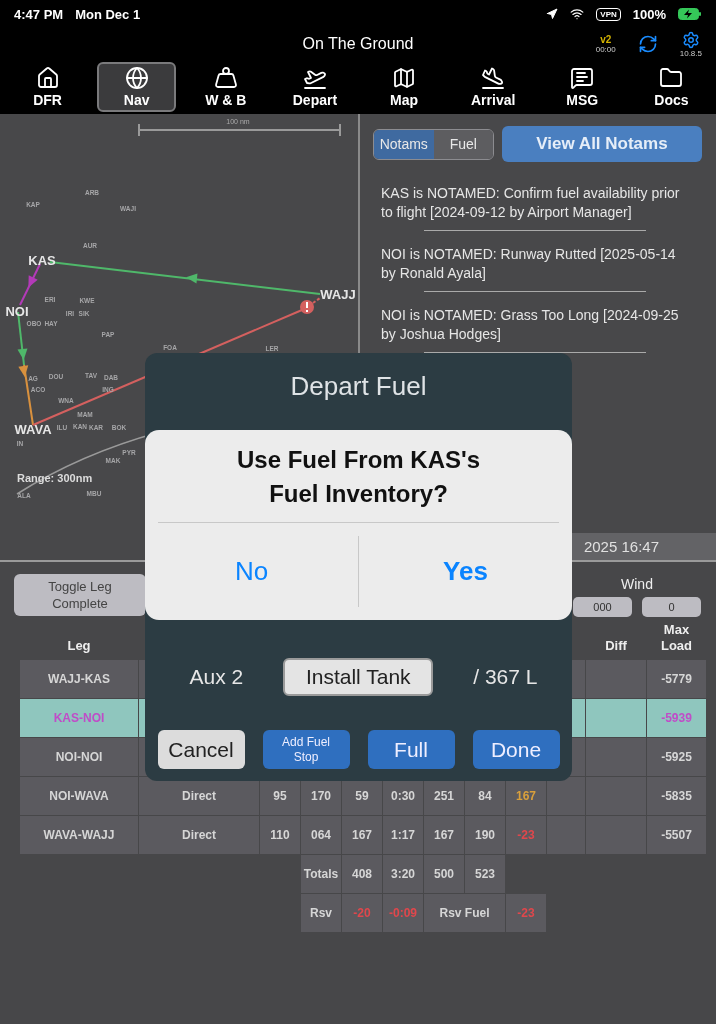 The height and width of the screenshot is (1024, 716). Describe the element at coordinates (577, 14) in the screenshot. I see `wifi-icon` at that location.